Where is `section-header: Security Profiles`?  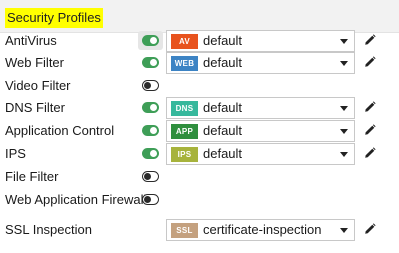 section-header: Security Profiles is located at coordinates (199, 16).